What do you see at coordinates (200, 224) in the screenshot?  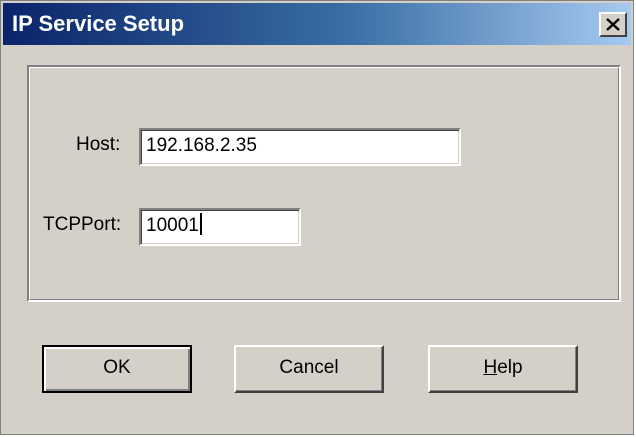 I see `text-caret` at bounding box center [200, 224].